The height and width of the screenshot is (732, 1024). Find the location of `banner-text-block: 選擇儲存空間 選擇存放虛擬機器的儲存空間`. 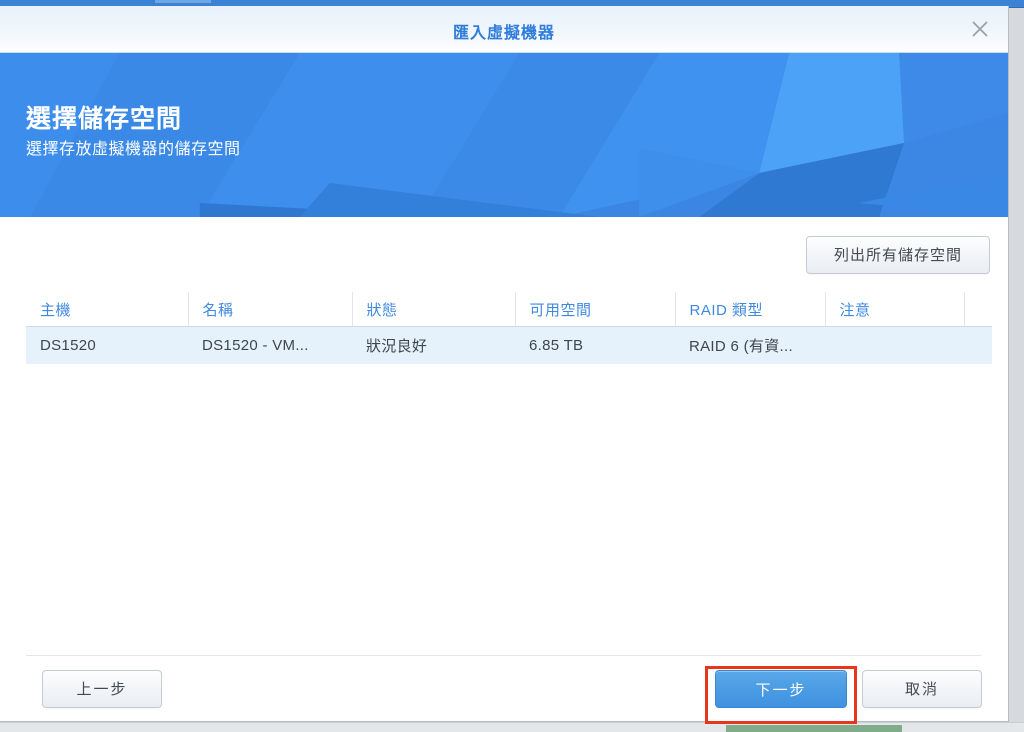

banner-text-block: 選擇儲存空間 選擇存放虛擬機器的儲存空間 is located at coordinates (133, 132).